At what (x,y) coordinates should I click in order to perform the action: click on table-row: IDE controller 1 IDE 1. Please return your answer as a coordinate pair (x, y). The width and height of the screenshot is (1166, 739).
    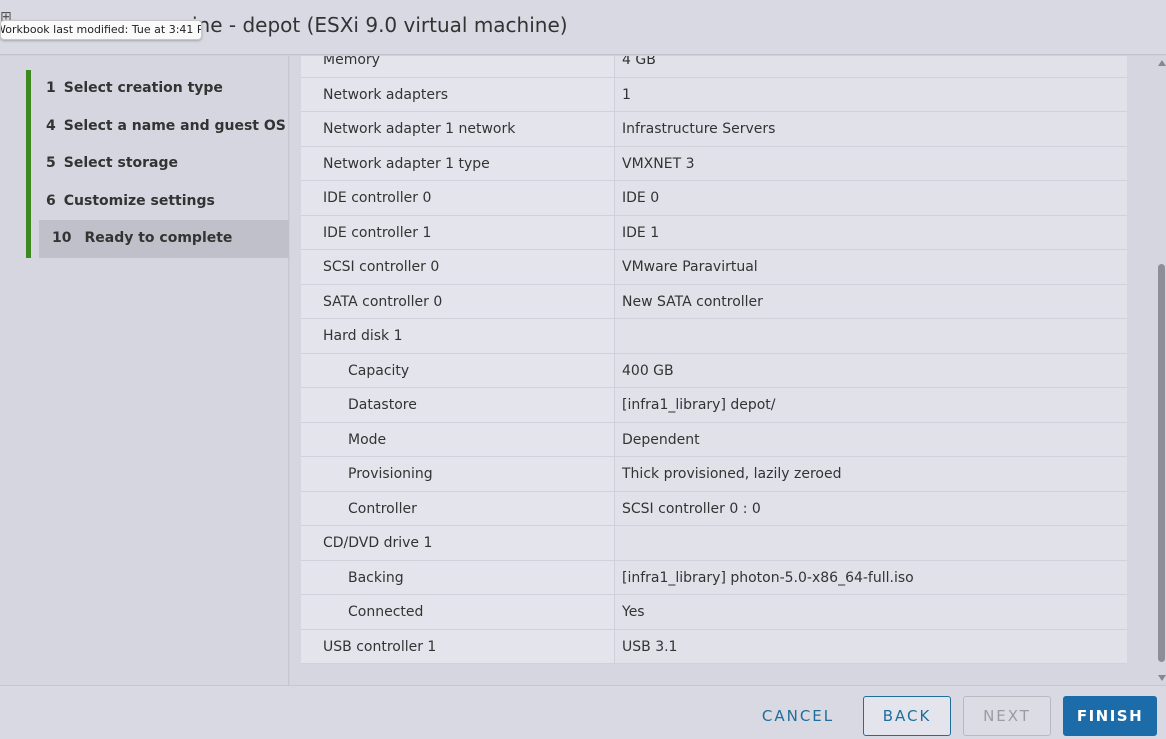
    Looking at the image, I should click on (714, 232).